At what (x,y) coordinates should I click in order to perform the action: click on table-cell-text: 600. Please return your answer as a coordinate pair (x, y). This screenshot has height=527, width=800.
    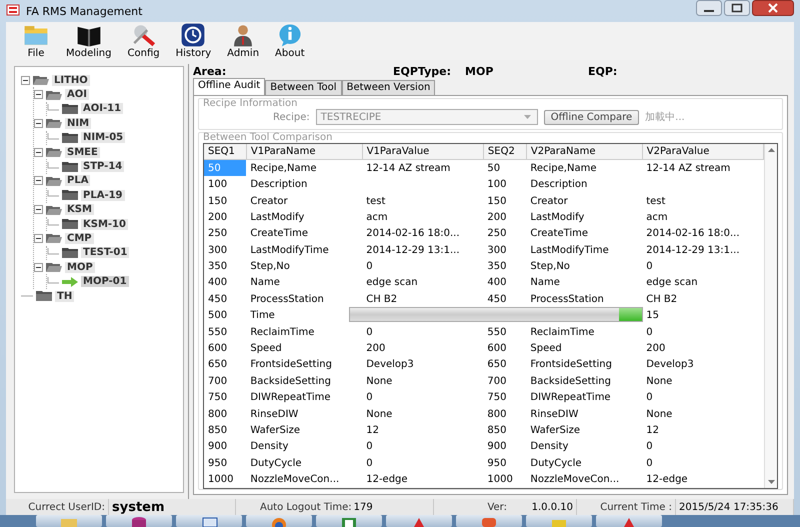
    Looking at the image, I should click on (217, 349).